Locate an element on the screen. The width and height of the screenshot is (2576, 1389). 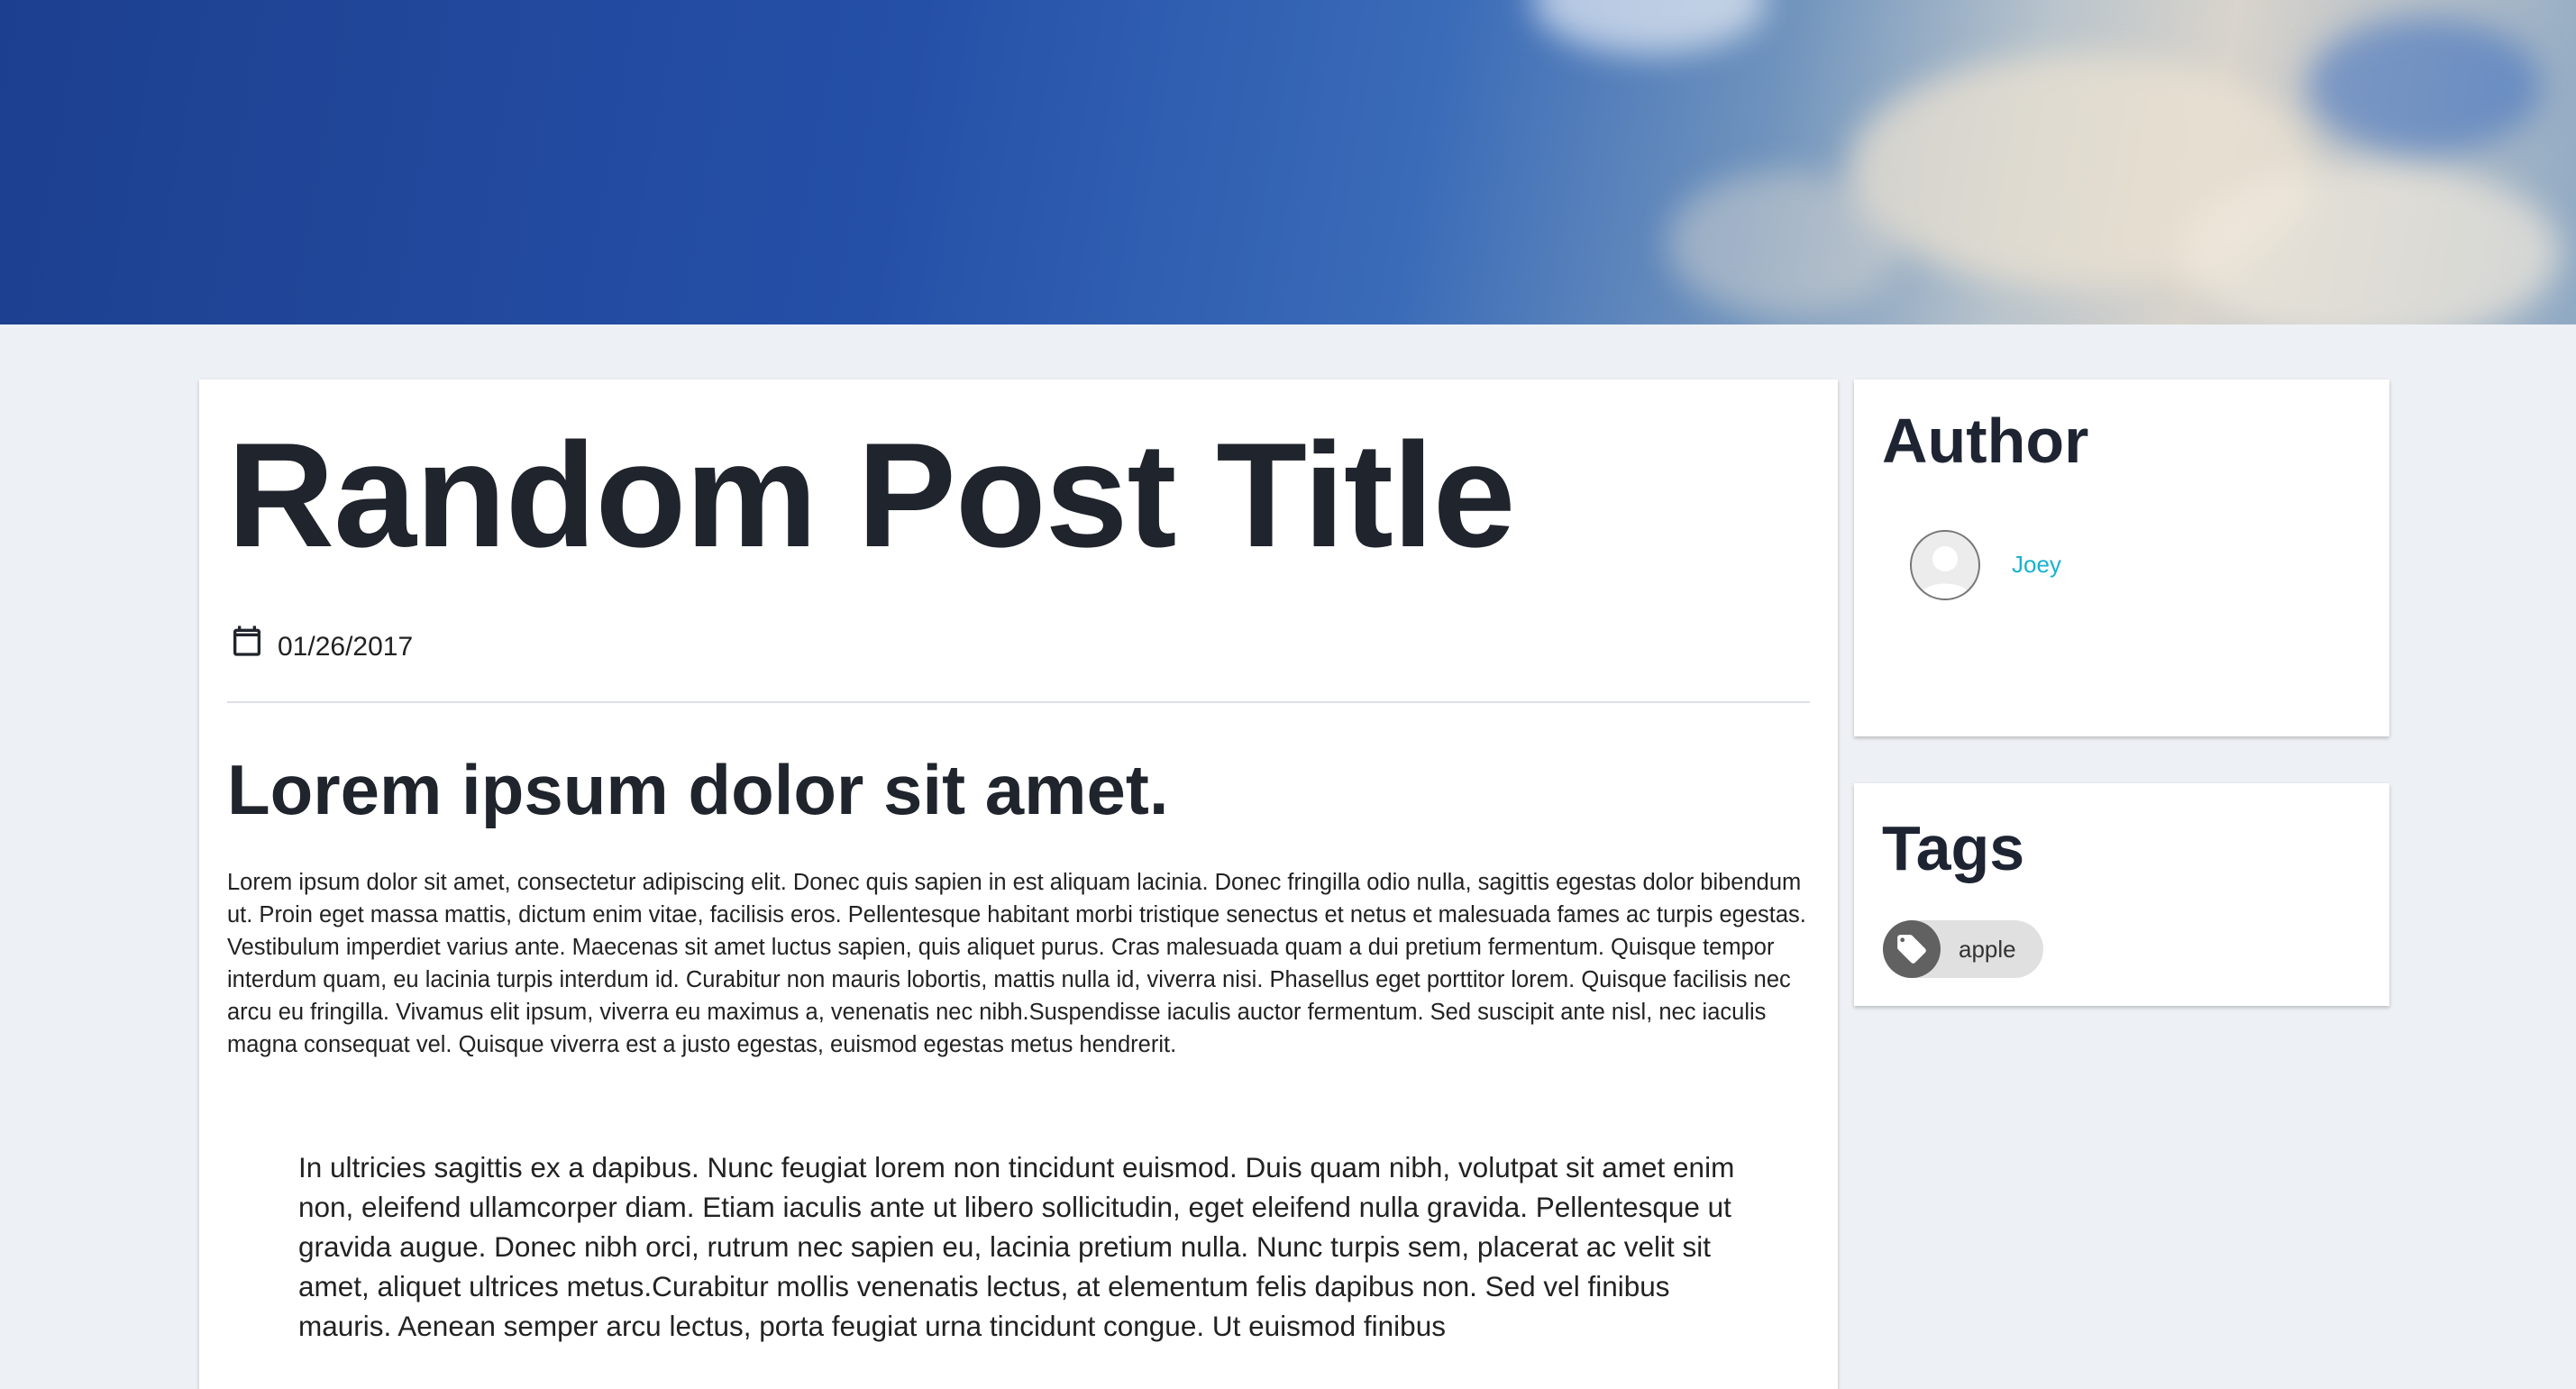
author-heading: Author is located at coordinates (1985, 441).